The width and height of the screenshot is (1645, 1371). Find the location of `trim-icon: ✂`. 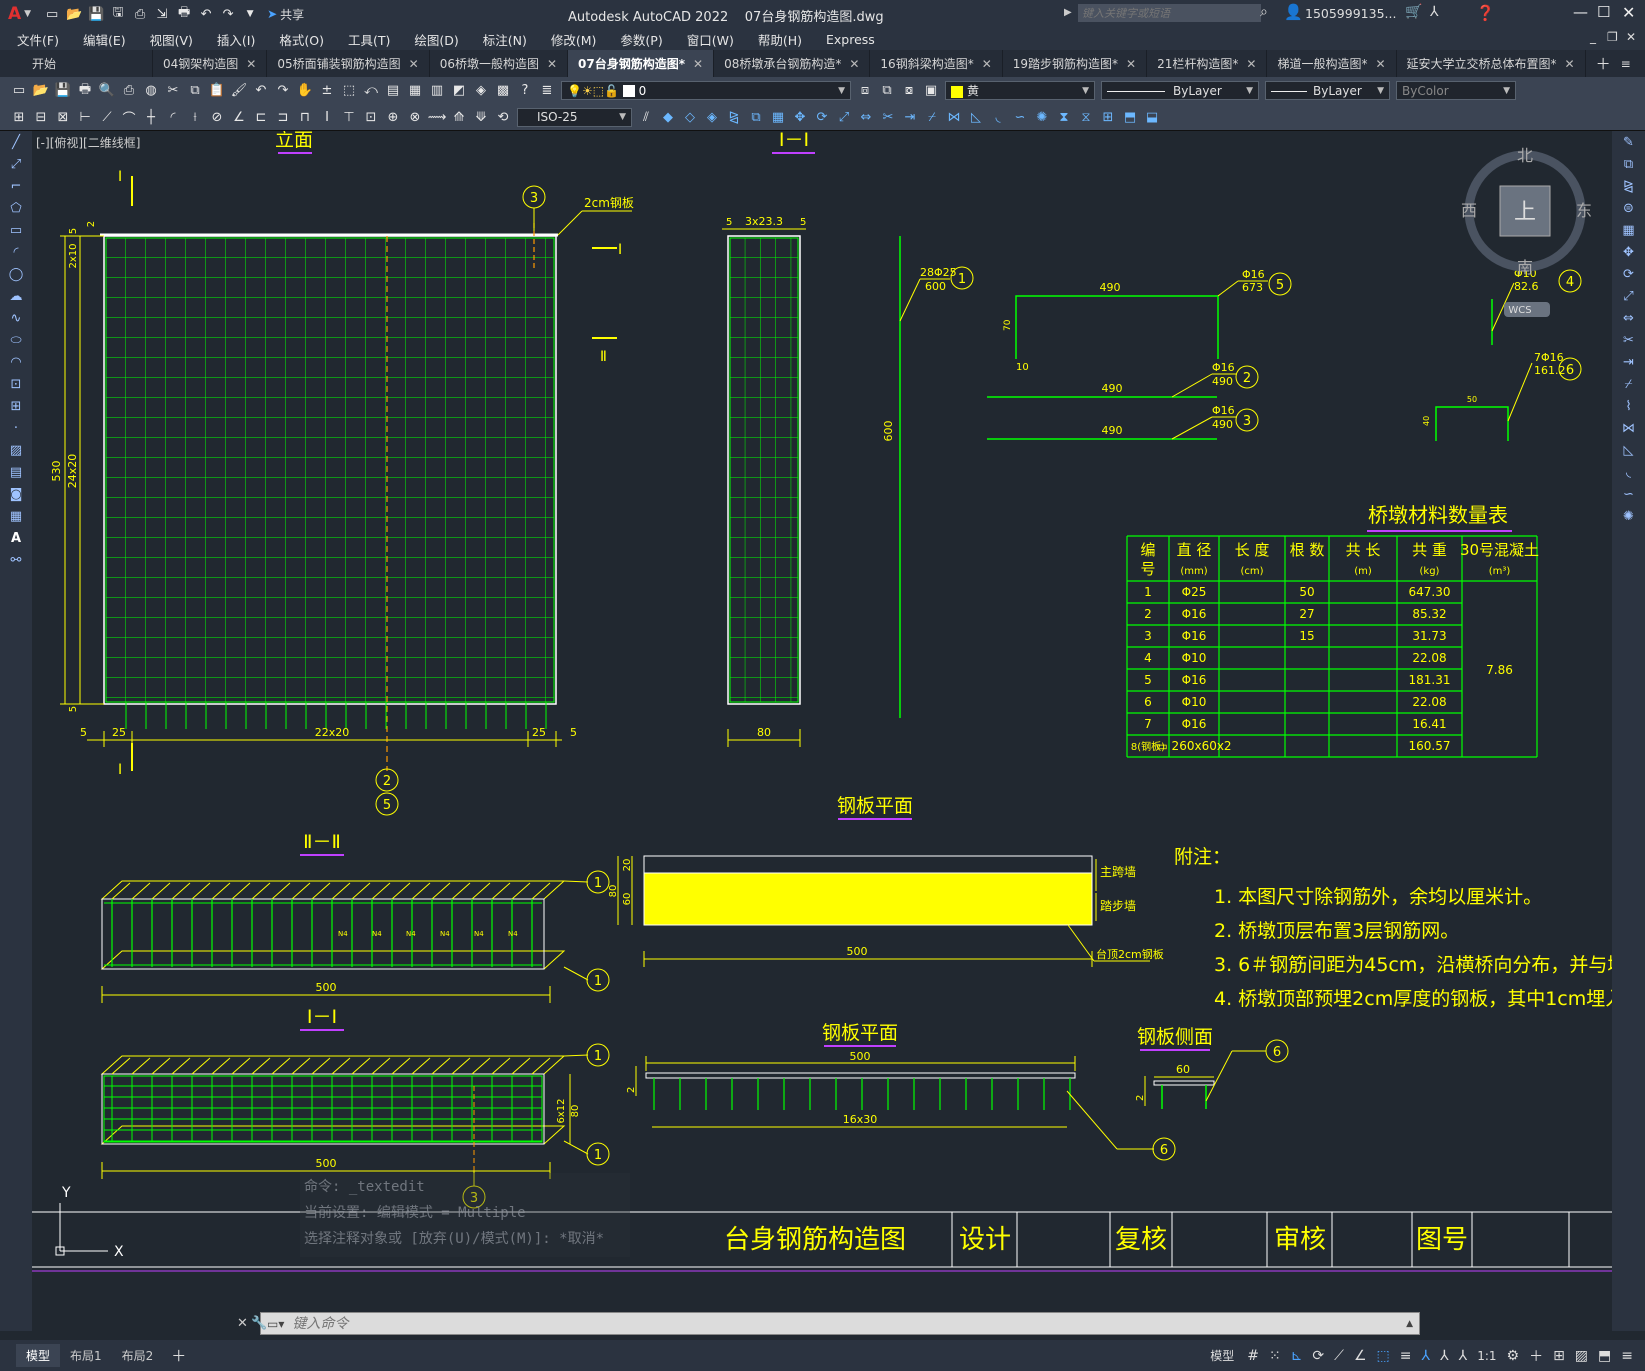

trim-icon: ✂ is located at coordinates (888, 117).